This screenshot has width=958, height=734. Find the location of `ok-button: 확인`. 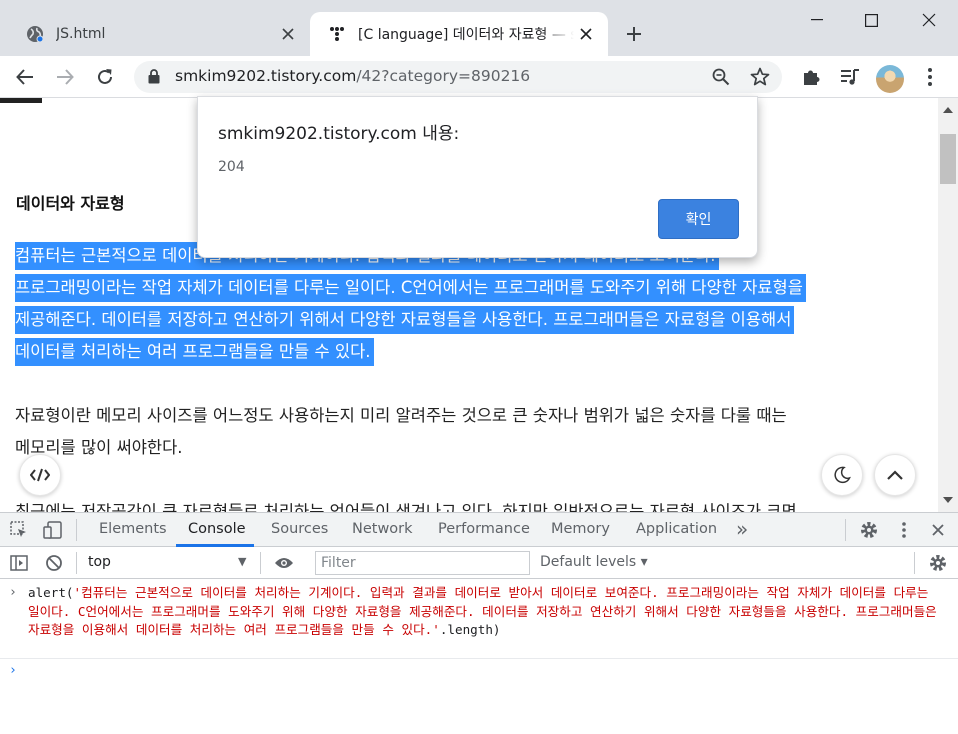

ok-button: 확인 is located at coordinates (698, 219).